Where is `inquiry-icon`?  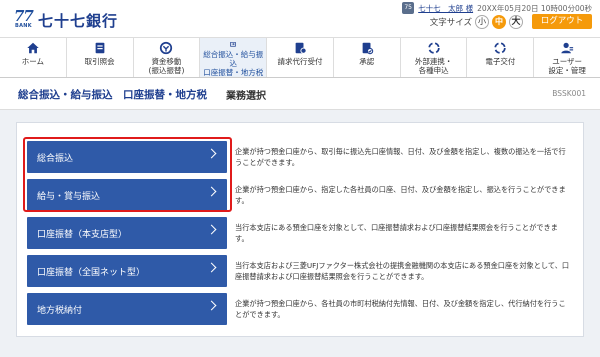
inquiry-icon is located at coordinates (100, 48).